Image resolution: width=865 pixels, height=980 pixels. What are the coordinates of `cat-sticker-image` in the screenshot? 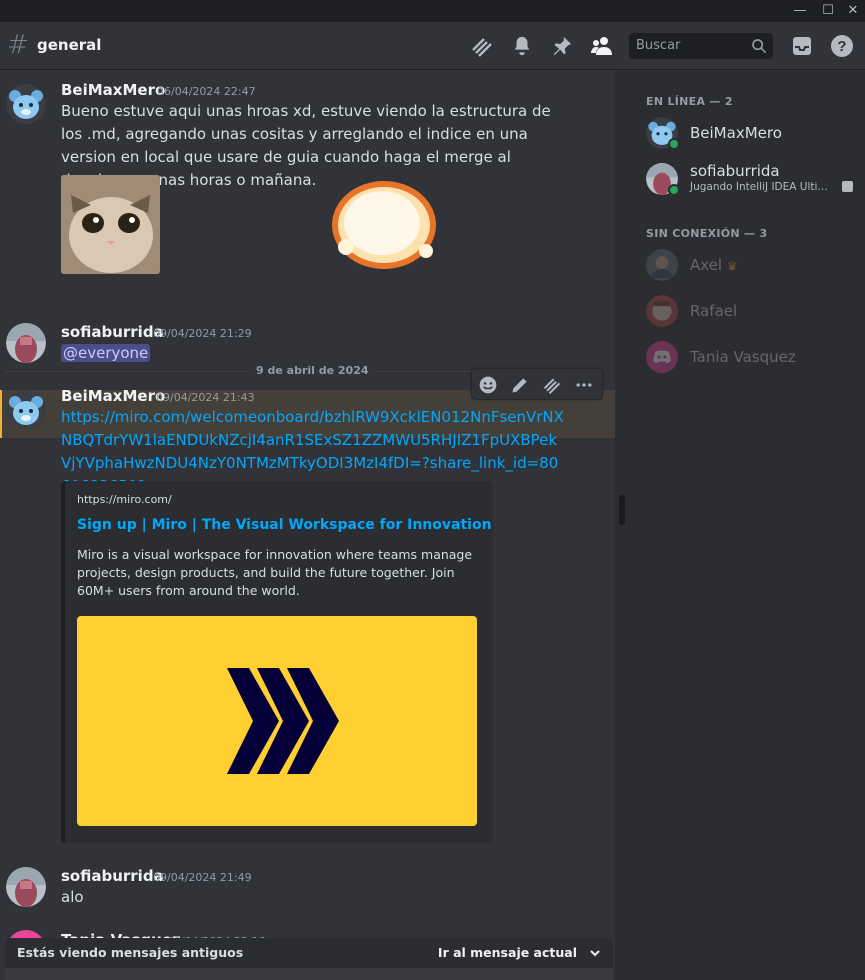 It's located at (110, 224).